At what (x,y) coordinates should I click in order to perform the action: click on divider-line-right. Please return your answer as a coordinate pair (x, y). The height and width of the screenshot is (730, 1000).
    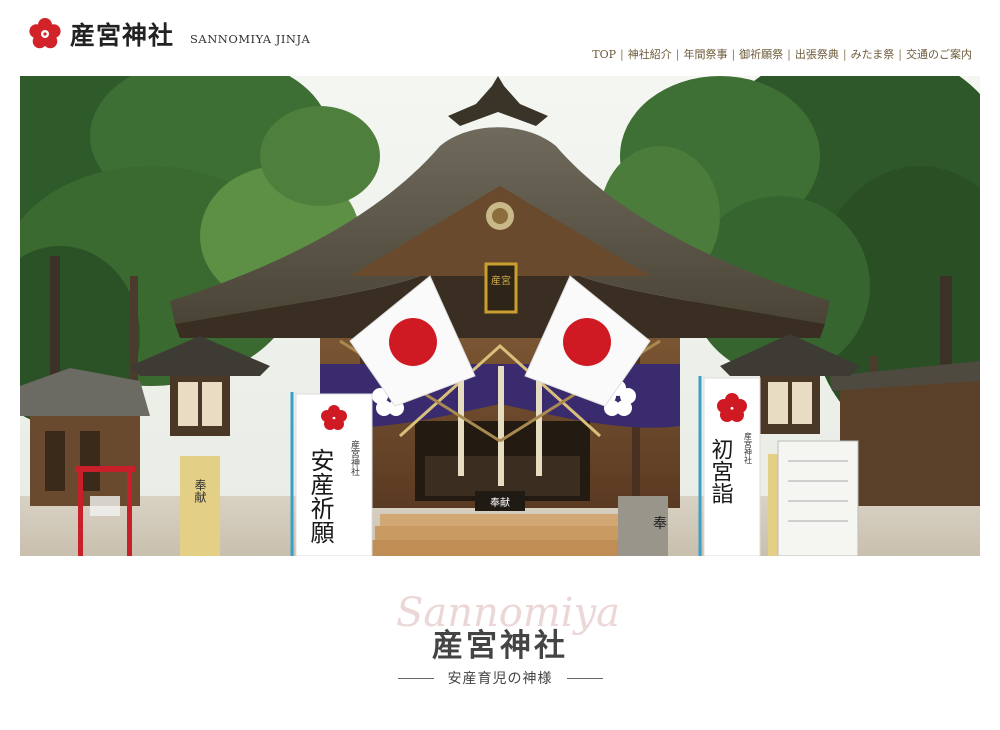
    Looking at the image, I should click on (584, 678).